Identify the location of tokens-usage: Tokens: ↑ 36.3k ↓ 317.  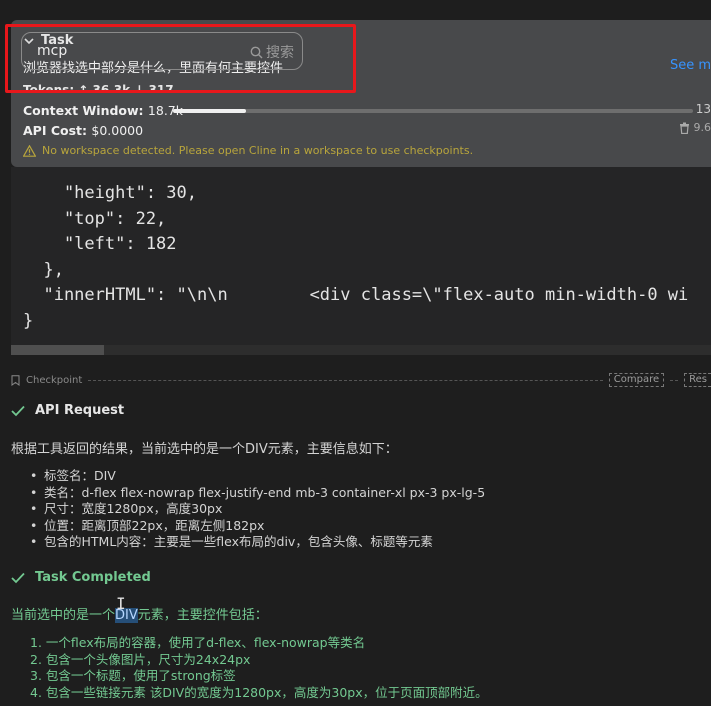
(98, 86).